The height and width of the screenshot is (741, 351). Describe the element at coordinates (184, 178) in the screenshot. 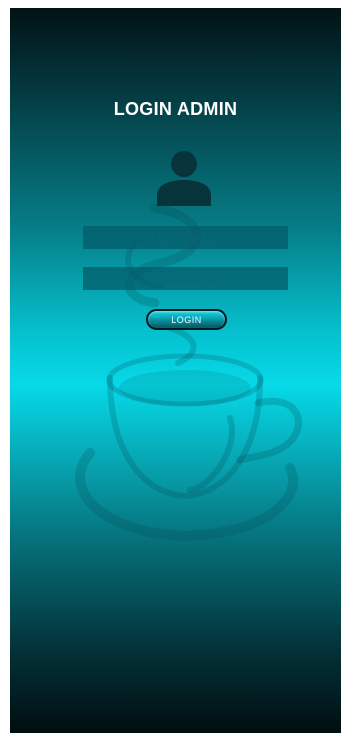

I see `user-avatar-icon` at that location.